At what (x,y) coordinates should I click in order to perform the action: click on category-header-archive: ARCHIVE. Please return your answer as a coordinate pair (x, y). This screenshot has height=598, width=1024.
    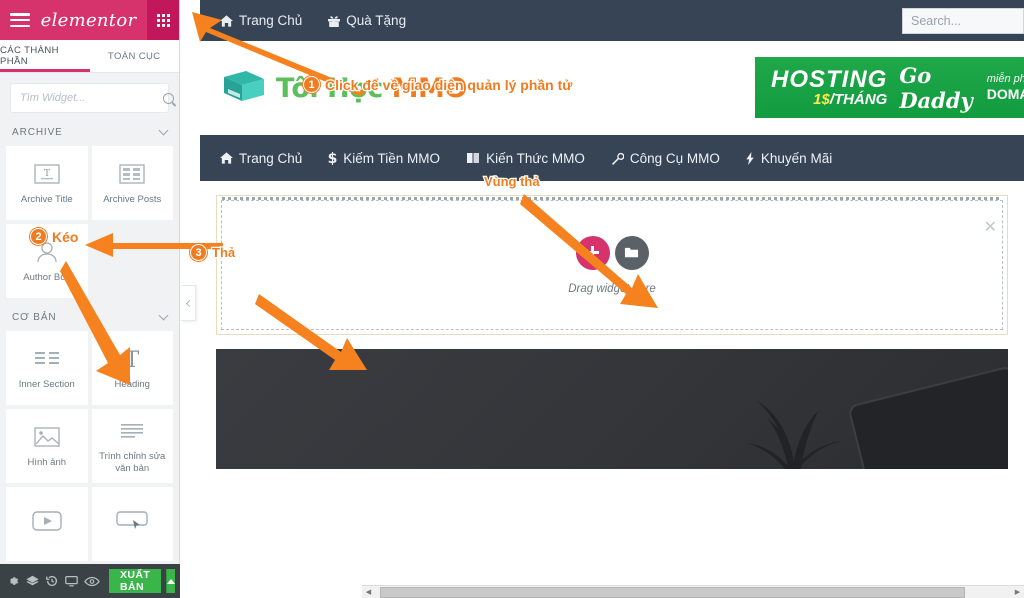
    Looking at the image, I should click on (89, 133).